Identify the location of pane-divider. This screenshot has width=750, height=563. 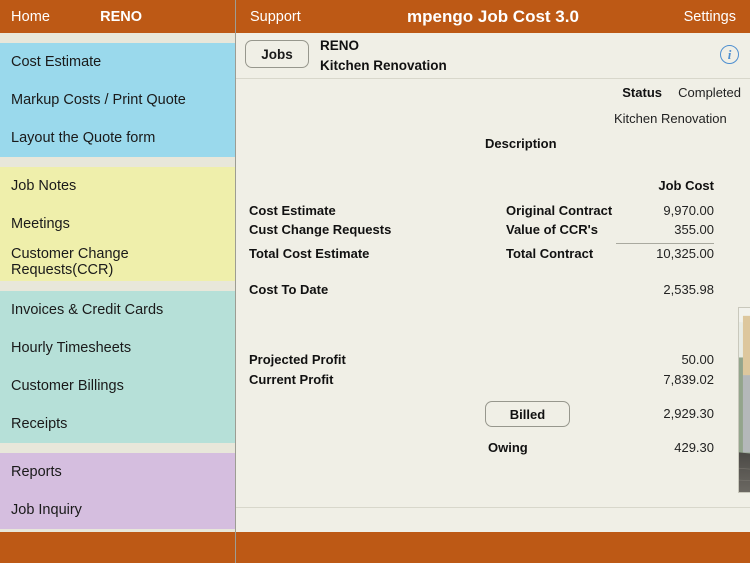
(235, 281).